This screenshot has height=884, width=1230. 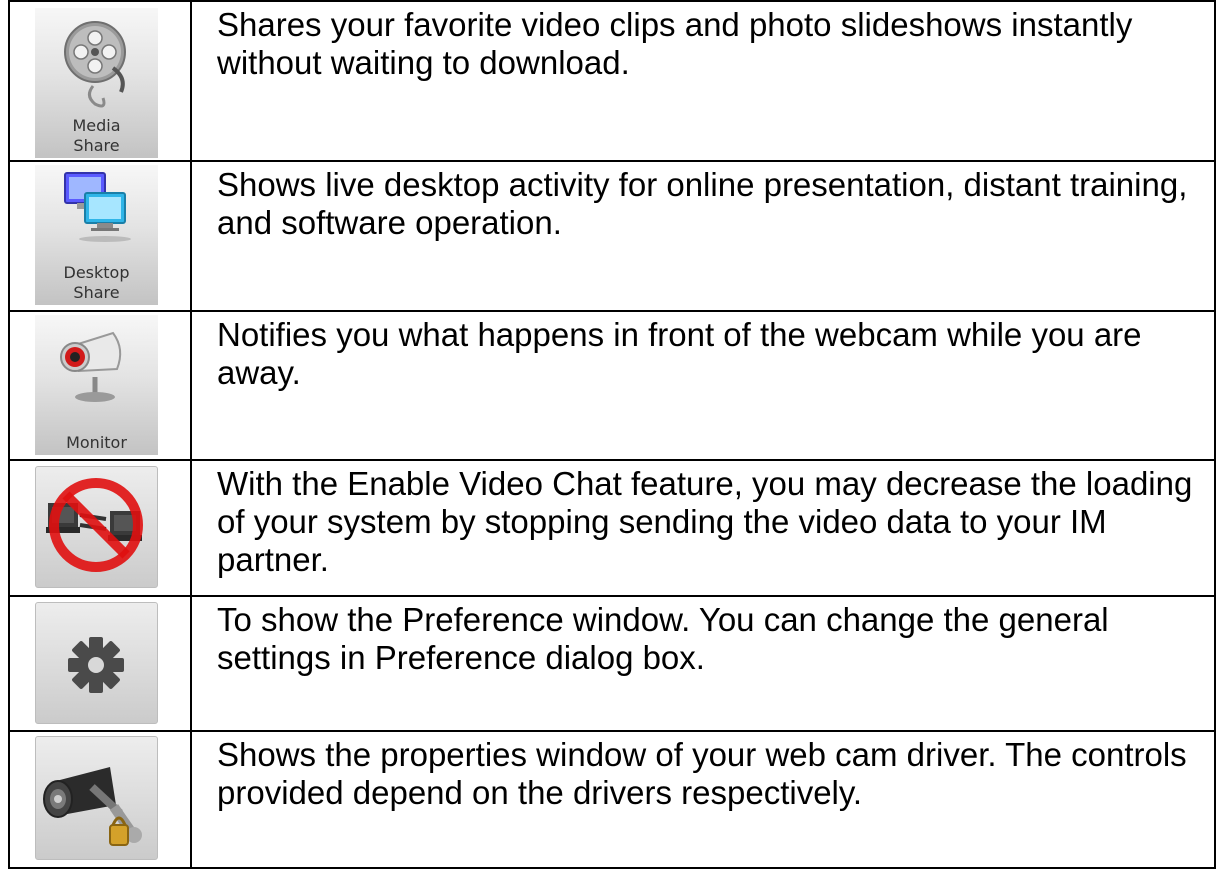 I want to click on icon-label: Desktop Share, so click(x=96, y=282).